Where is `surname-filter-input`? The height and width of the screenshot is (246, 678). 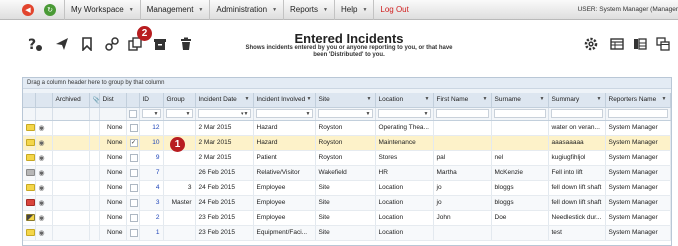
surname-filter-input is located at coordinates (519, 113).